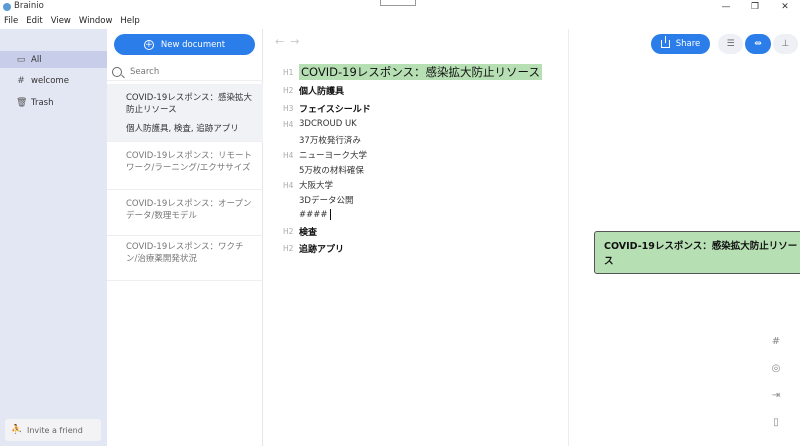 The height and width of the screenshot is (446, 800). I want to click on heading-tag: H1, so click(288, 72).